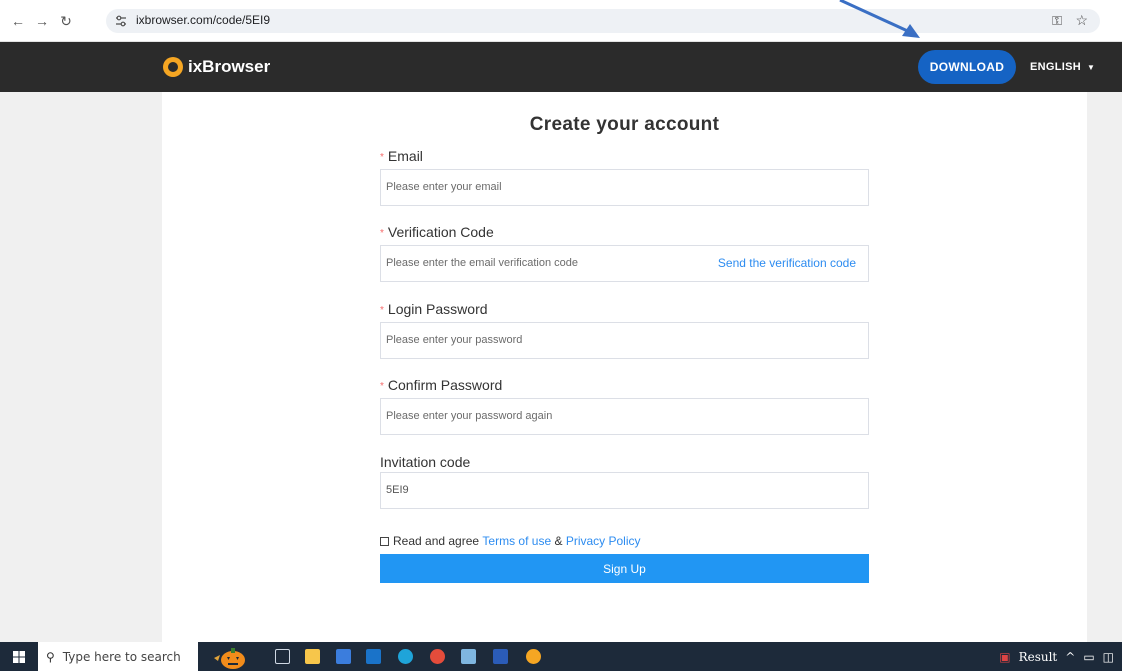 The width and height of the screenshot is (1122, 671). What do you see at coordinates (1081, 20) in the screenshot?
I see `bookmark-star-icon: ☆` at bounding box center [1081, 20].